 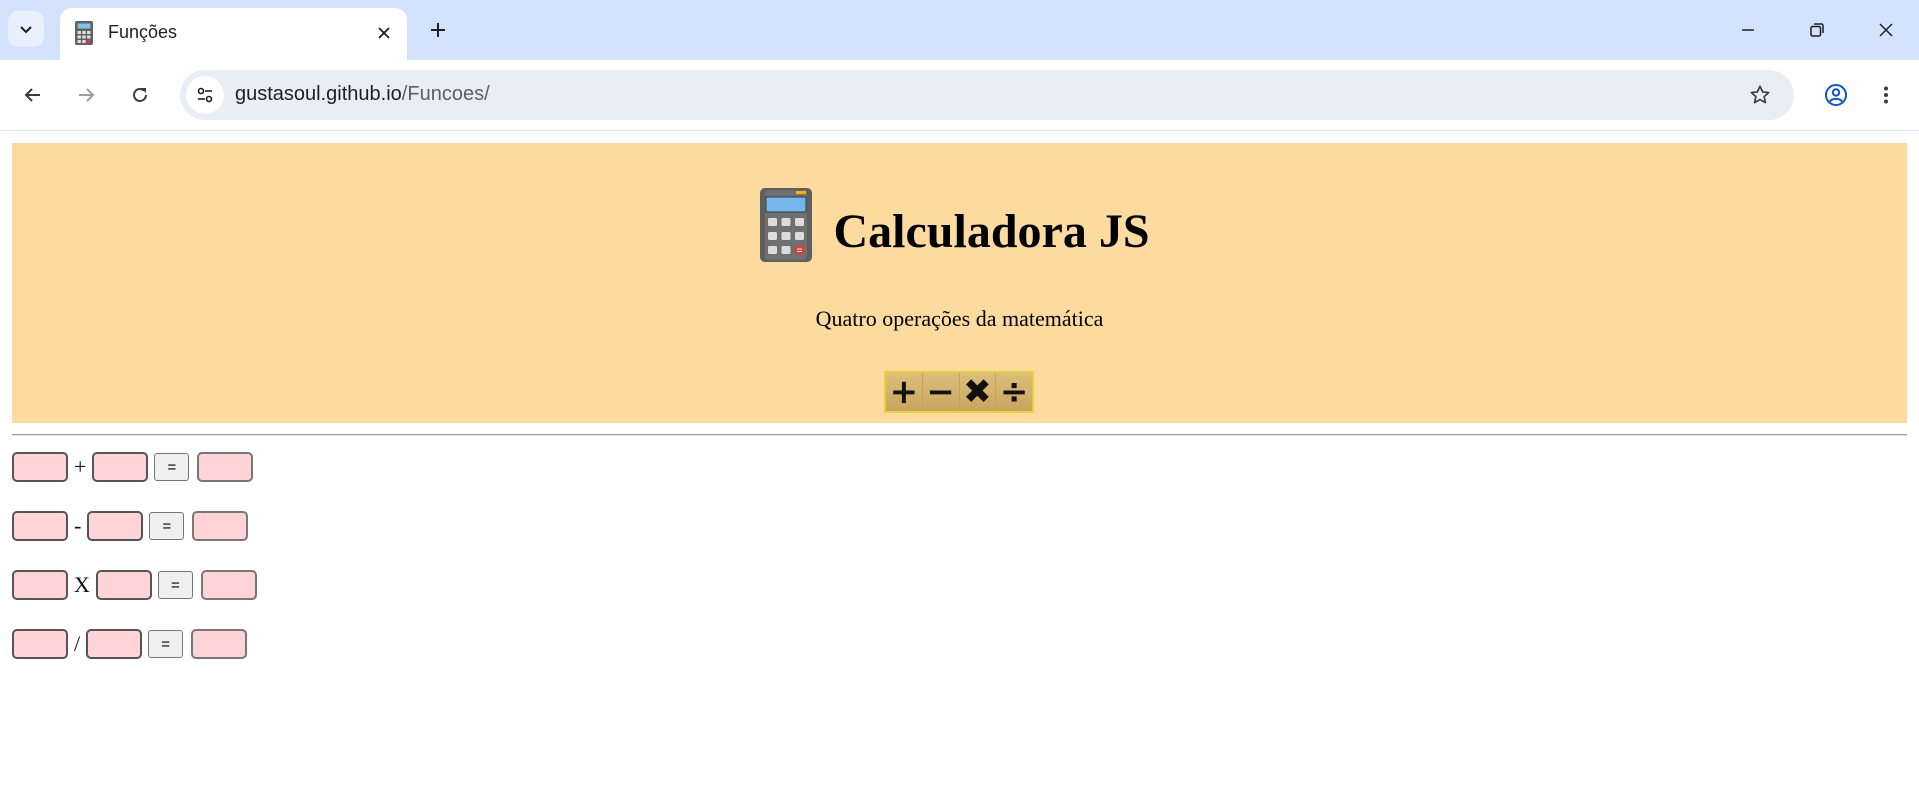 I want to click on back-button, so click(x=33, y=95).